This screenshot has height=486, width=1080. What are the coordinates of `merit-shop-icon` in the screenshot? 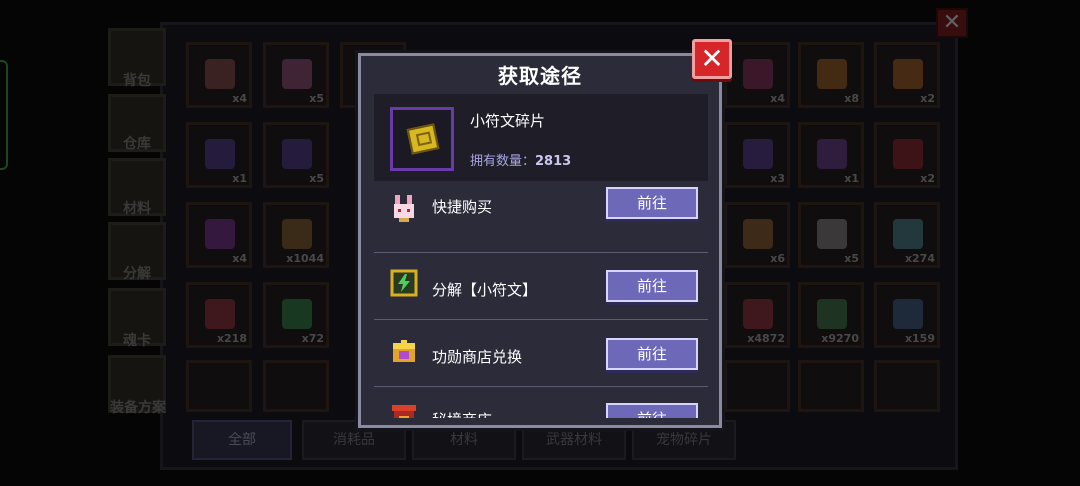 It's located at (404, 351).